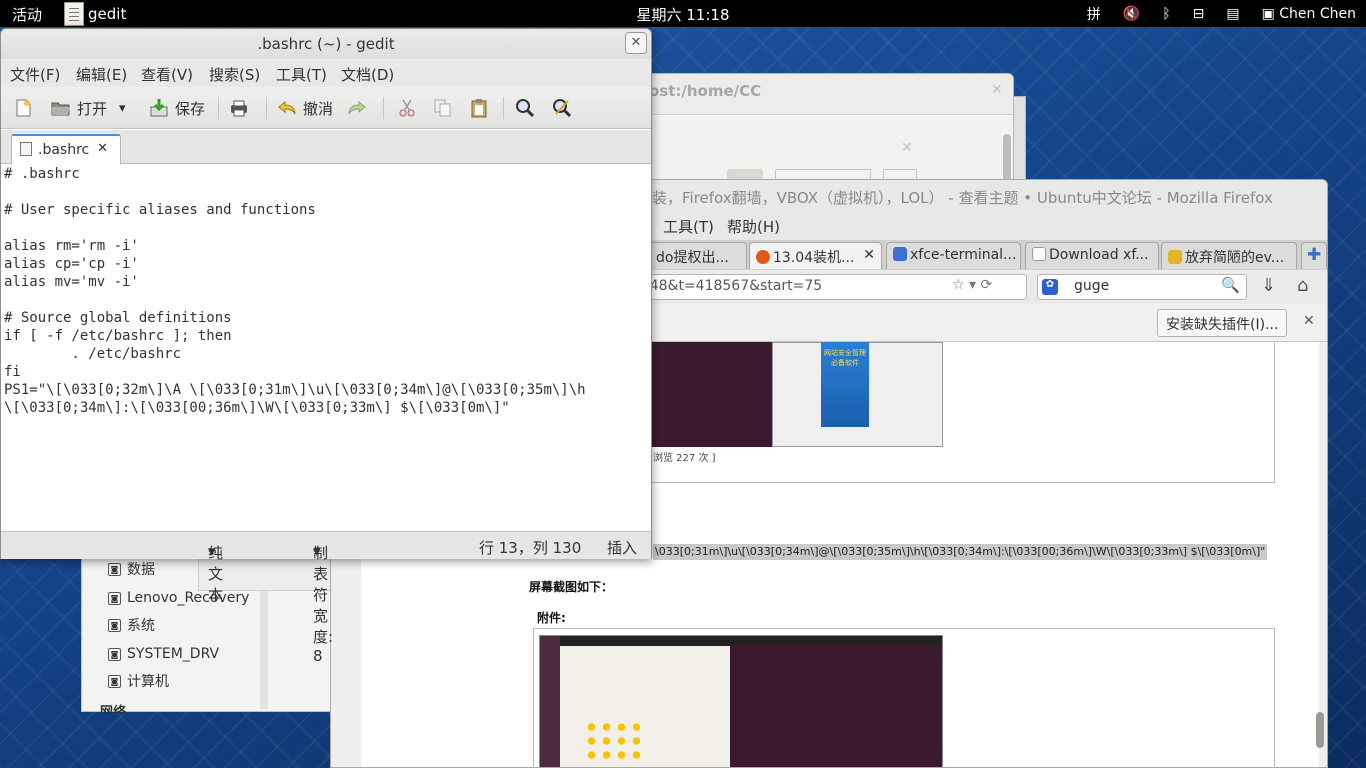 Image resolution: width=1366 pixels, height=768 pixels. What do you see at coordinates (326, 336) in the screenshot?
I see `code-line: if [ -f /etc/bashrc ]; then` at bounding box center [326, 336].